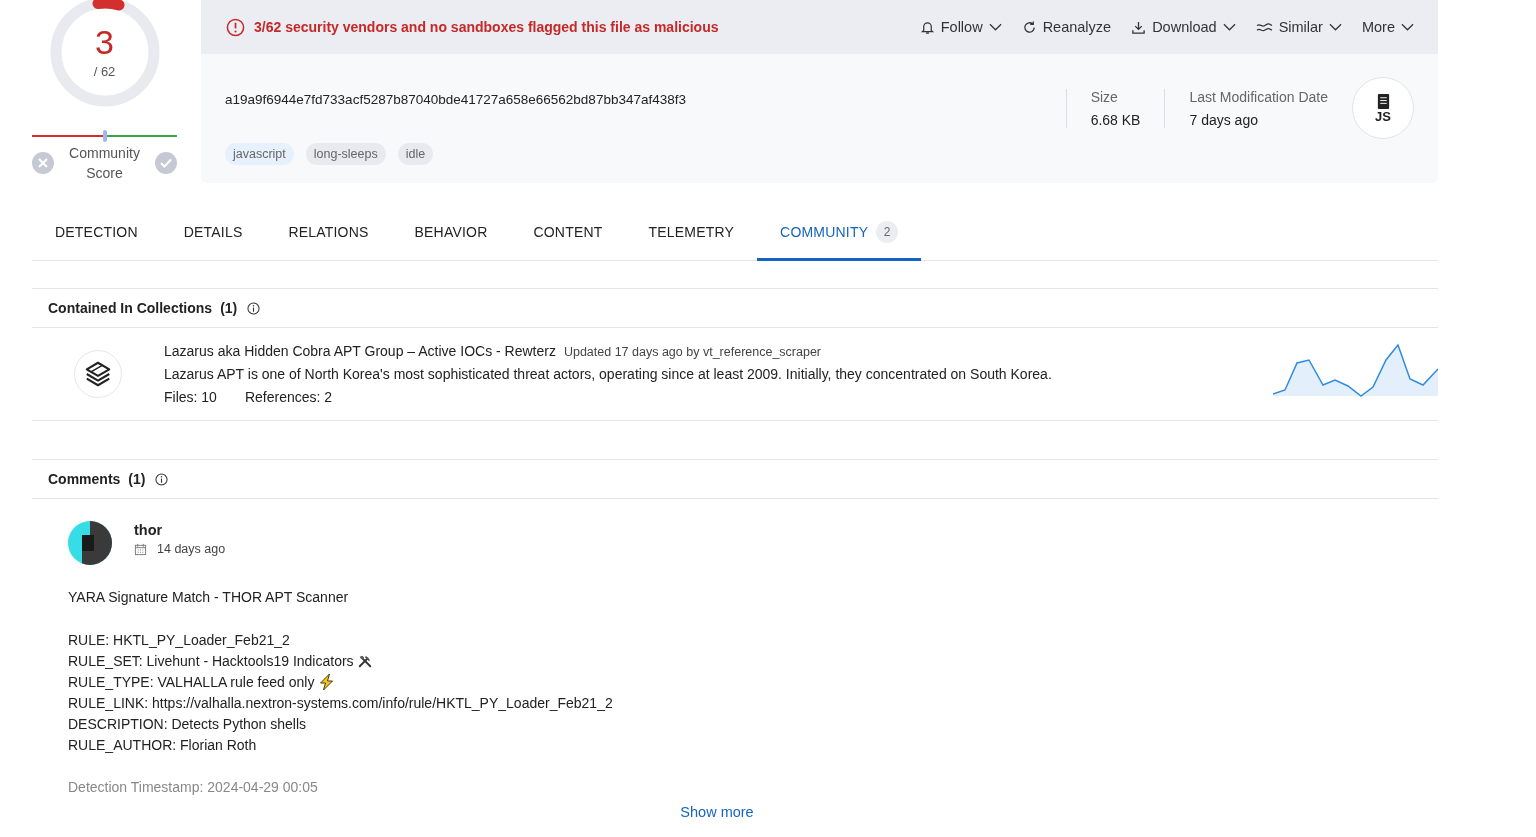 The height and width of the screenshot is (837, 1536). Describe the element at coordinates (486, 27) in the screenshot. I see `alert-message: 3/62 security vendors and no sandboxes flagged this file as malicious` at that location.